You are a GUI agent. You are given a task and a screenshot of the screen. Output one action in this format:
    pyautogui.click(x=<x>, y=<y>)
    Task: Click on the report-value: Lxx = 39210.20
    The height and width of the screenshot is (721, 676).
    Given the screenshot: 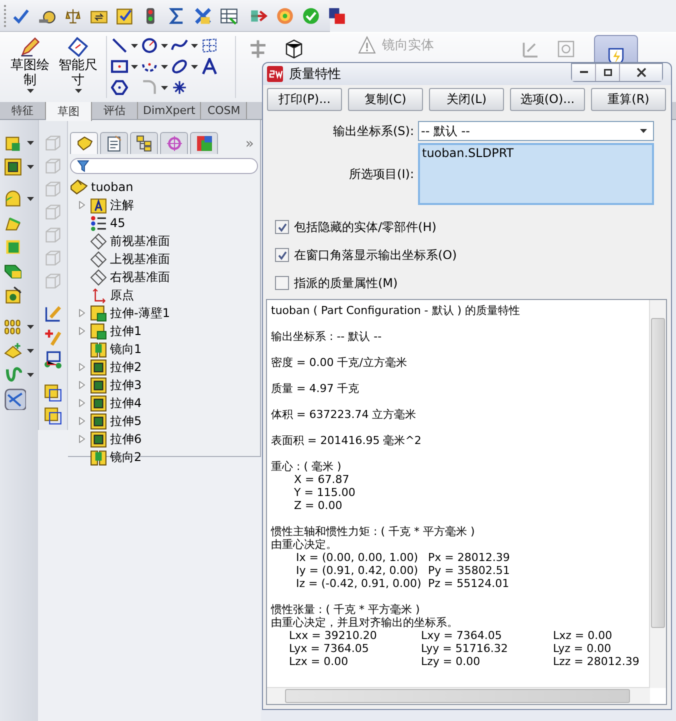 What is the action you would take?
    pyautogui.click(x=333, y=635)
    